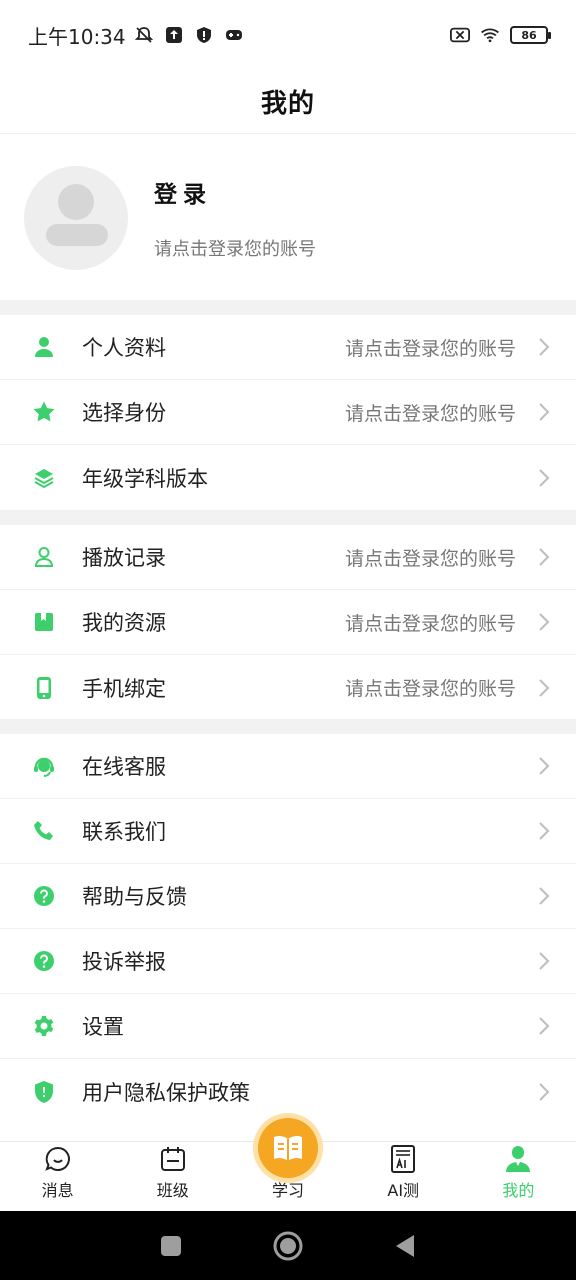  Describe the element at coordinates (288, 766) in the screenshot. I see `menu-item-online-service: 在线客服` at that location.